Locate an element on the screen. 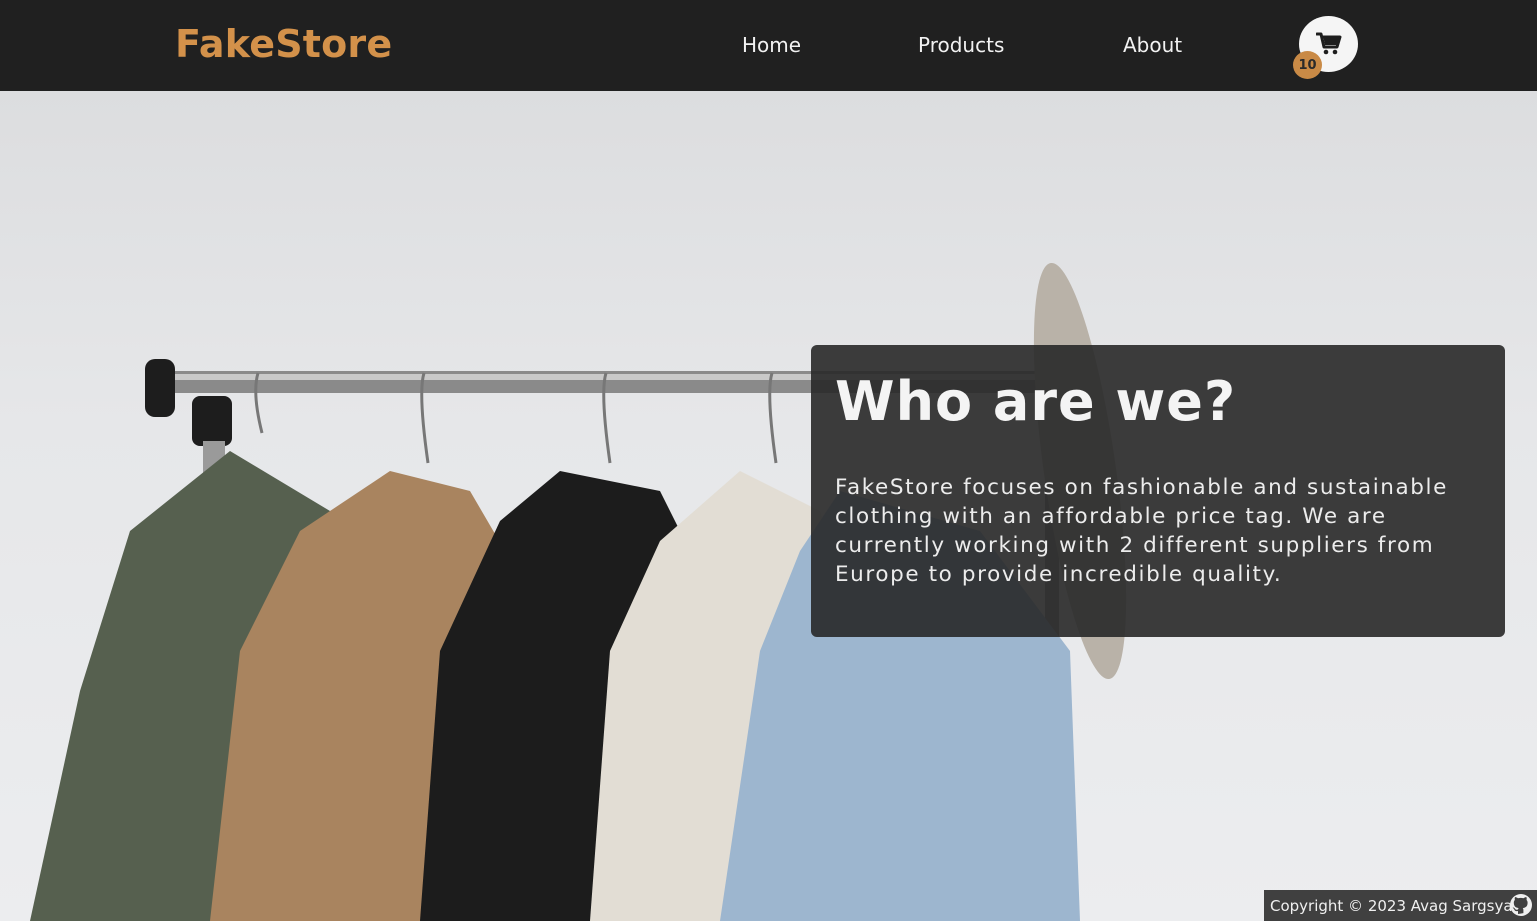 The image size is (1537, 921). nav-products-link: Products is located at coordinates (961, 45).